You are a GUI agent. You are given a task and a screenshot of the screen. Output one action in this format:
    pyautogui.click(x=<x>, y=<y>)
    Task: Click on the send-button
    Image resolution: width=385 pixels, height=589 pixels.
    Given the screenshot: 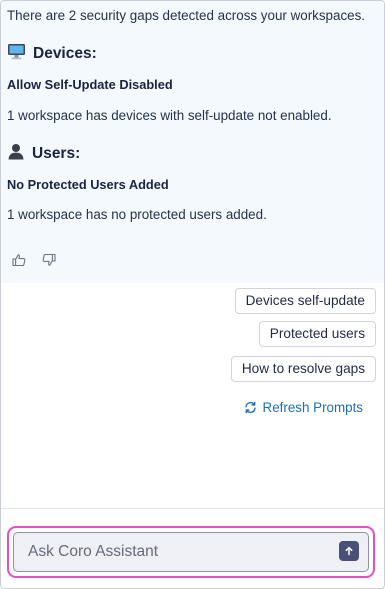 What is the action you would take?
    pyautogui.click(x=349, y=551)
    